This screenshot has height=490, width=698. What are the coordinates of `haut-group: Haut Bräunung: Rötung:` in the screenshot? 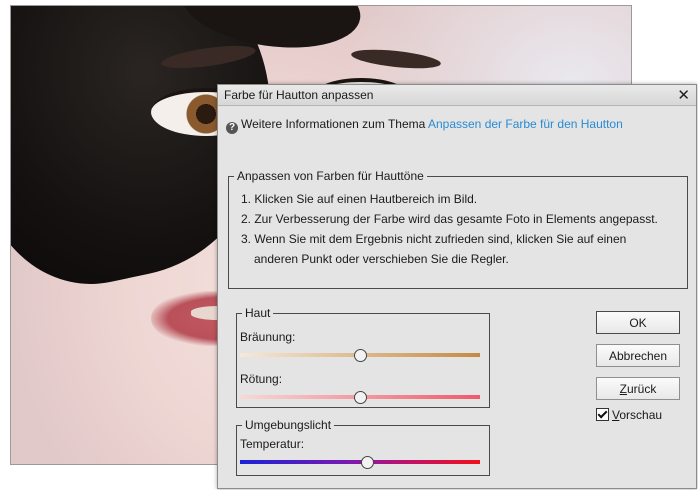 It's located at (363, 357).